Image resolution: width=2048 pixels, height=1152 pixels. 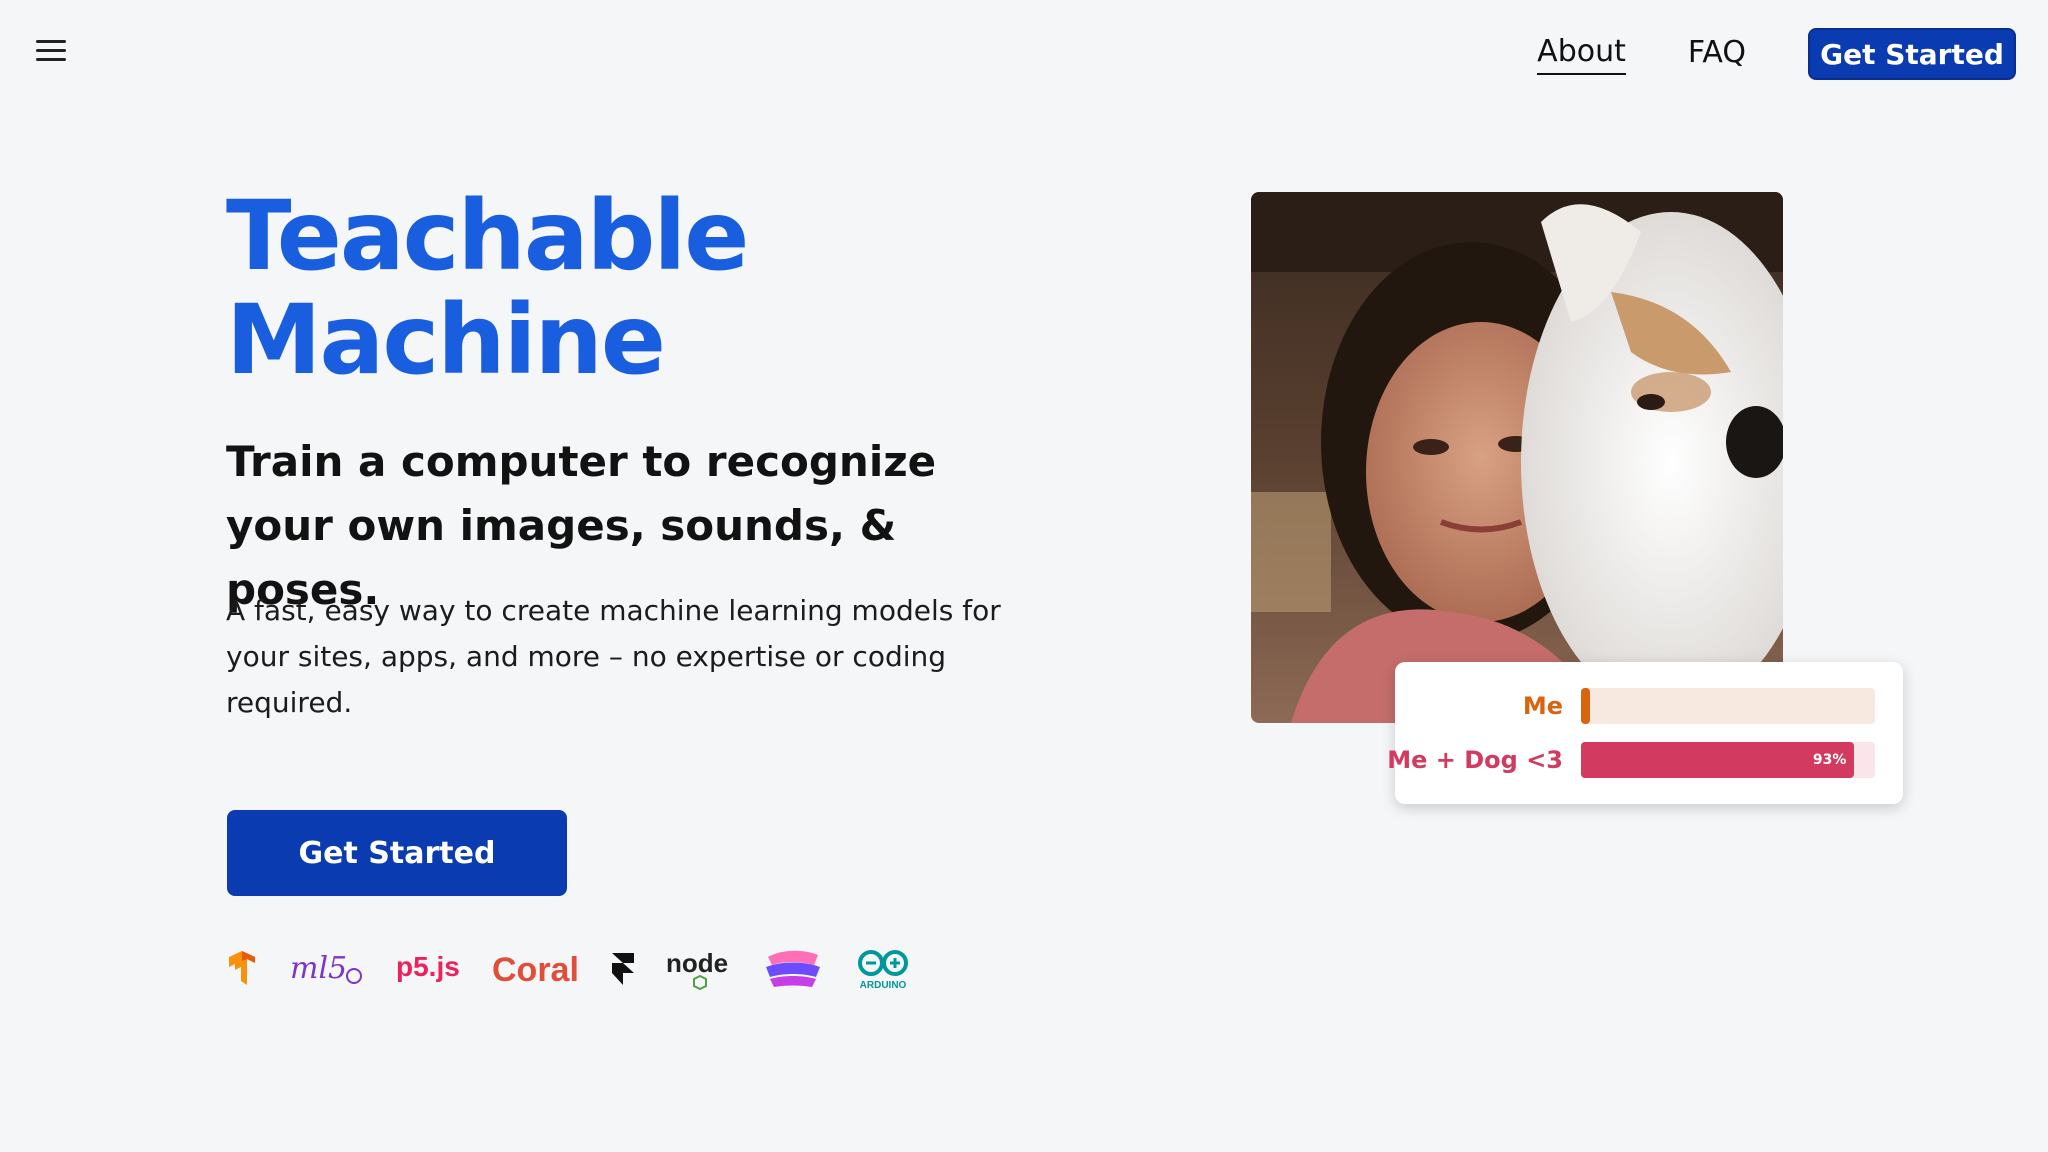 What do you see at coordinates (793, 969) in the screenshot?
I see `glitch-logo-icon` at bounding box center [793, 969].